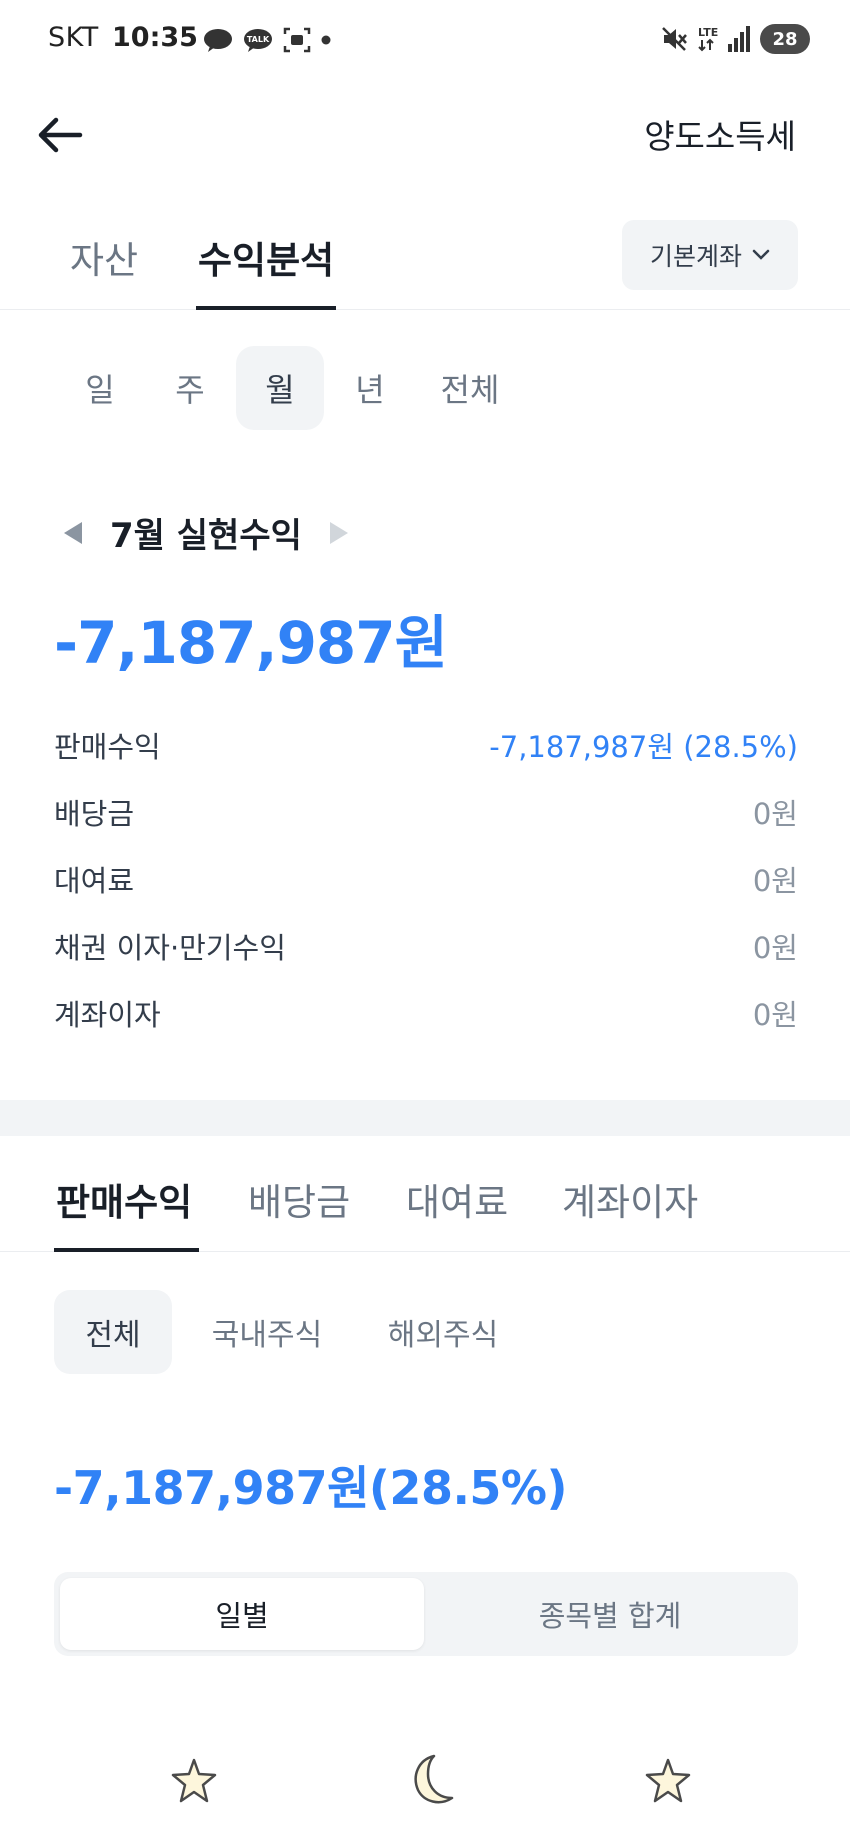  Describe the element at coordinates (426, 879) in the screenshot. I see `detail-row-lending-fee: 대여료 0원` at that location.